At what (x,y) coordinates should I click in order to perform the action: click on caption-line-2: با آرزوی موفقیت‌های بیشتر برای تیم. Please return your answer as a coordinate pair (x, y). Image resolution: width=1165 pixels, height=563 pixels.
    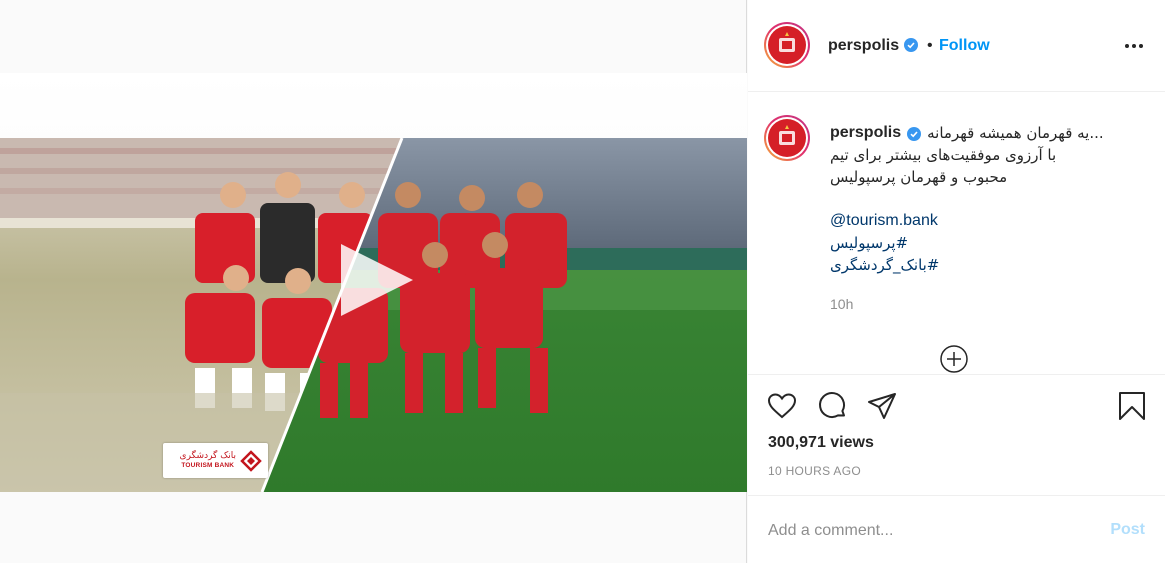
    Looking at the image, I should click on (943, 155).